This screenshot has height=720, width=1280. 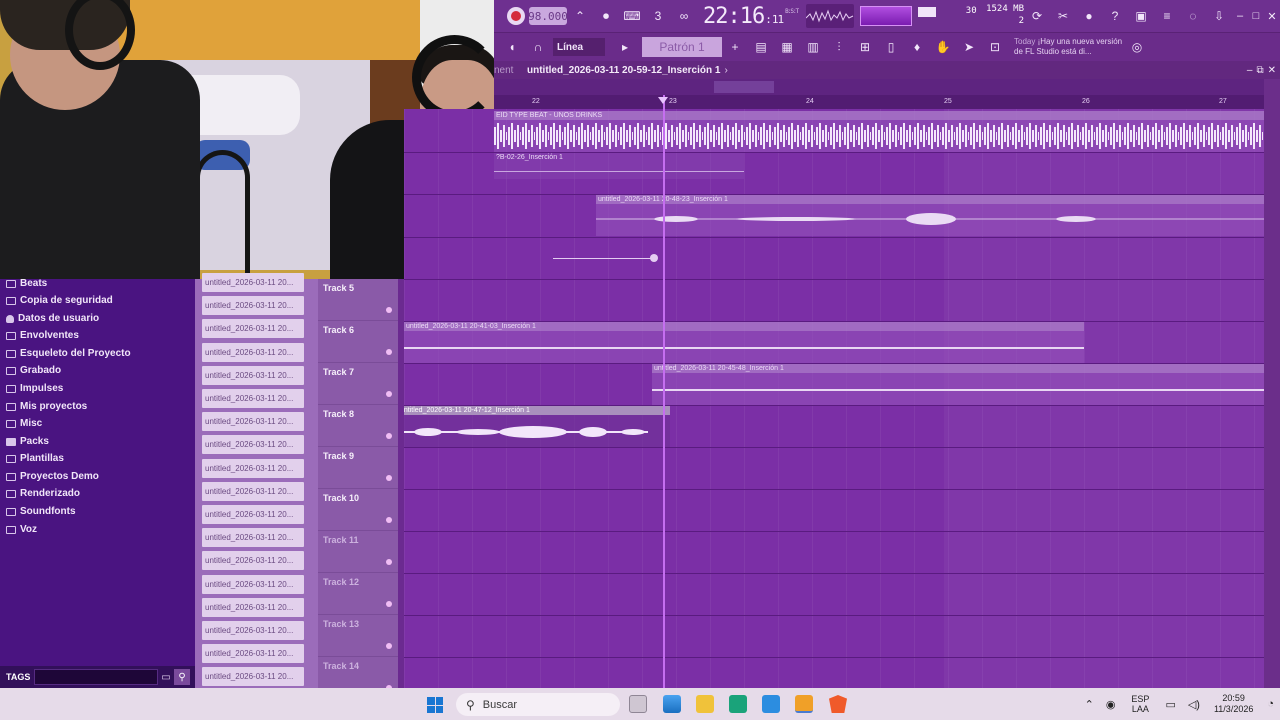 What do you see at coordinates (358, 594) in the screenshot?
I see `track-header: Track 12` at bounding box center [358, 594].